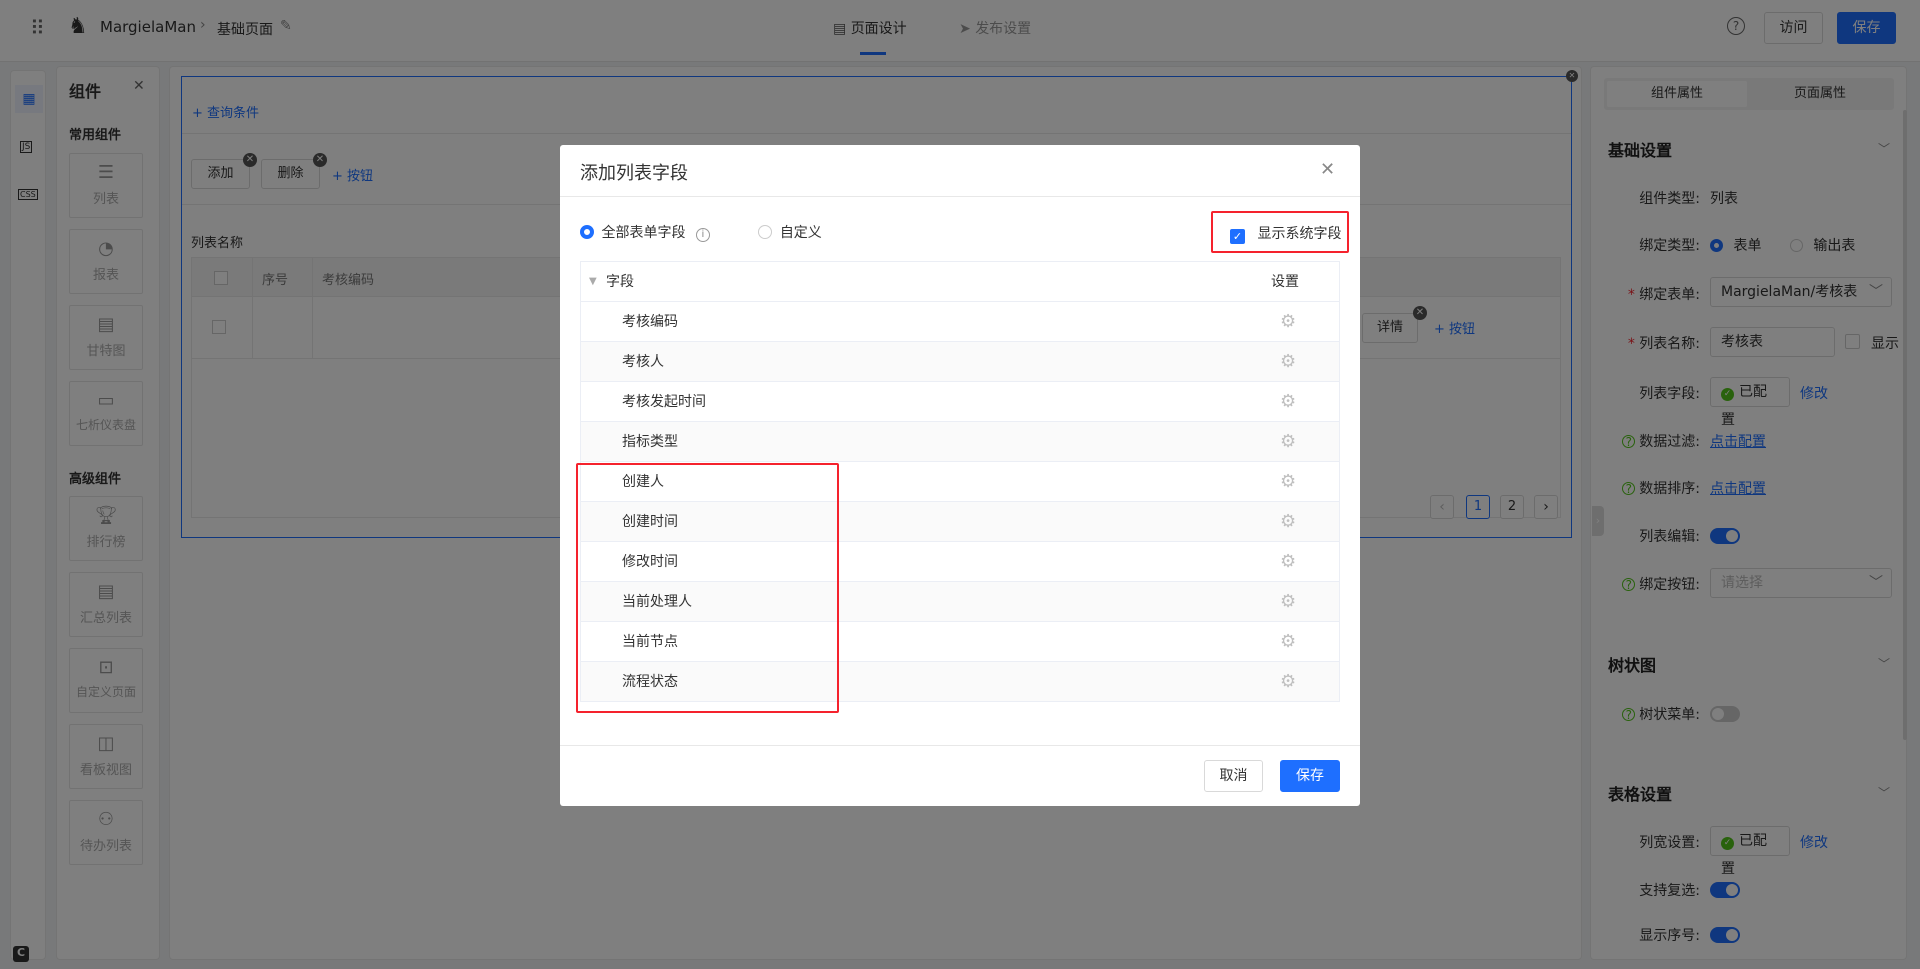  I want to click on highlight-box-system-fields, so click(707, 588).